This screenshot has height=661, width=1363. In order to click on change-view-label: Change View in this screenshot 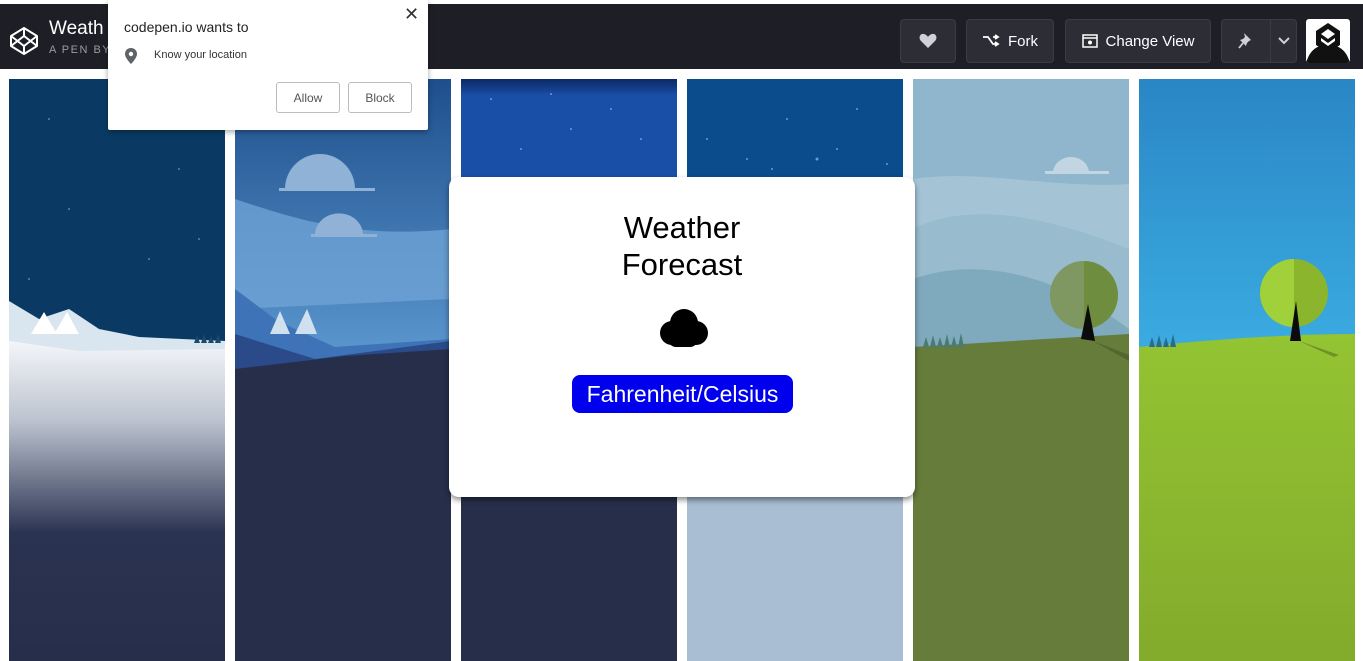, I will do `click(1150, 41)`.